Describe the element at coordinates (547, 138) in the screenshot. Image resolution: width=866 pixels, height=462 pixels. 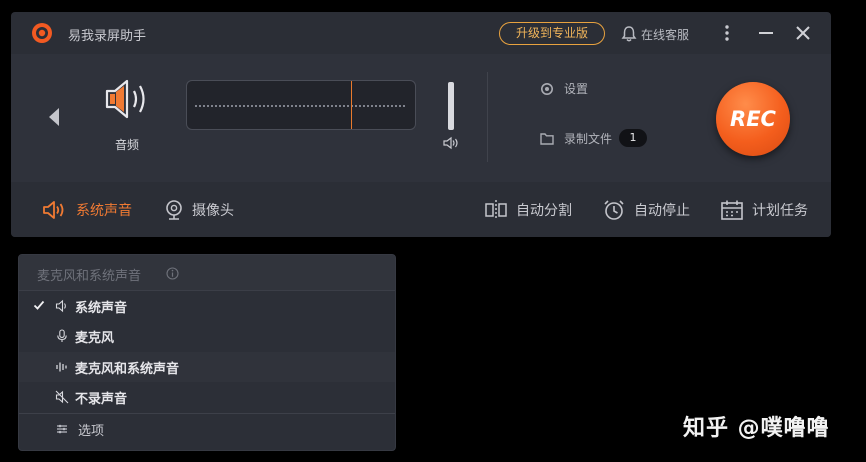
I see `folder-icon` at that location.